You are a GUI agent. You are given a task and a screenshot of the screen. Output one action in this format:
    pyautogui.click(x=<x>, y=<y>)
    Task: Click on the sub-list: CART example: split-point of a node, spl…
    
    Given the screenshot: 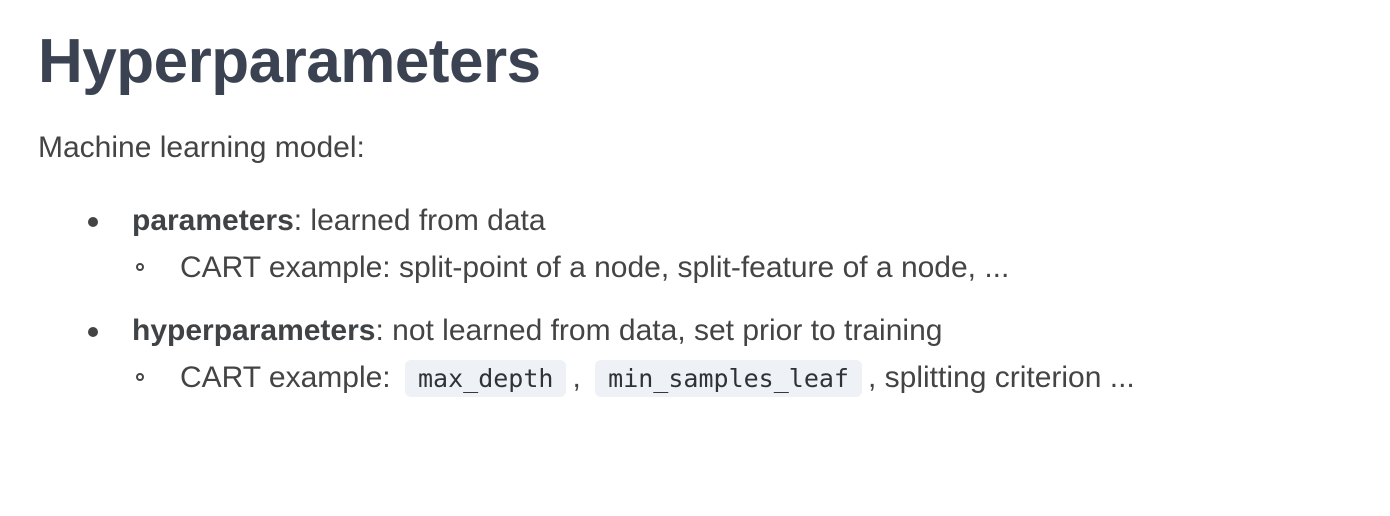 What is the action you would take?
    pyautogui.click(x=761, y=268)
    